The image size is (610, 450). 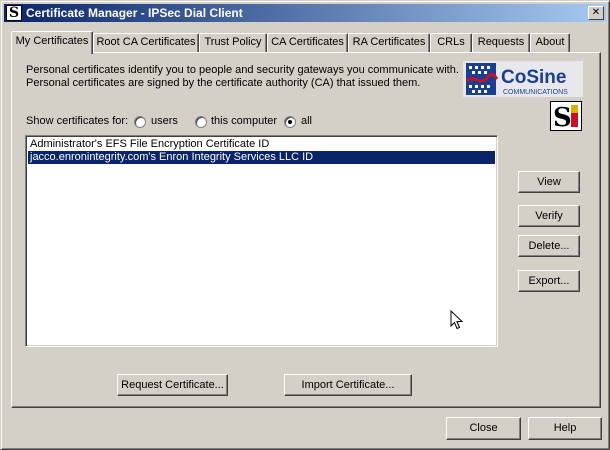 What do you see at coordinates (52, 42) in the screenshot?
I see `tab-my-certificates: My Certificates` at bounding box center [52, 42].